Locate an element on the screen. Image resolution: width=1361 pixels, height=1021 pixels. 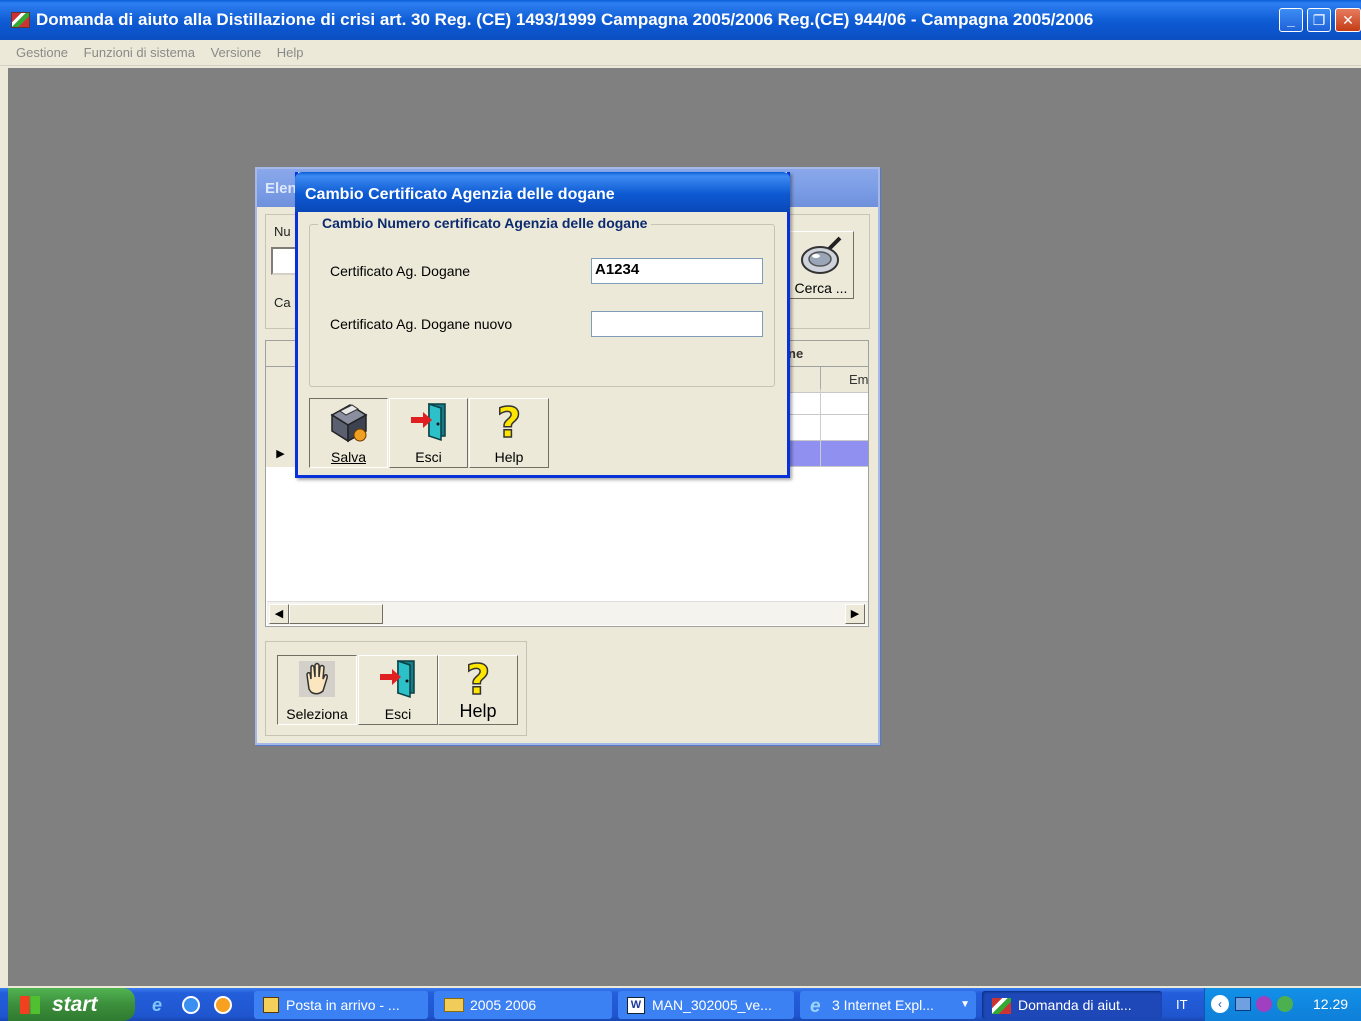
network-icon is located at coordinates (1243, 1004).